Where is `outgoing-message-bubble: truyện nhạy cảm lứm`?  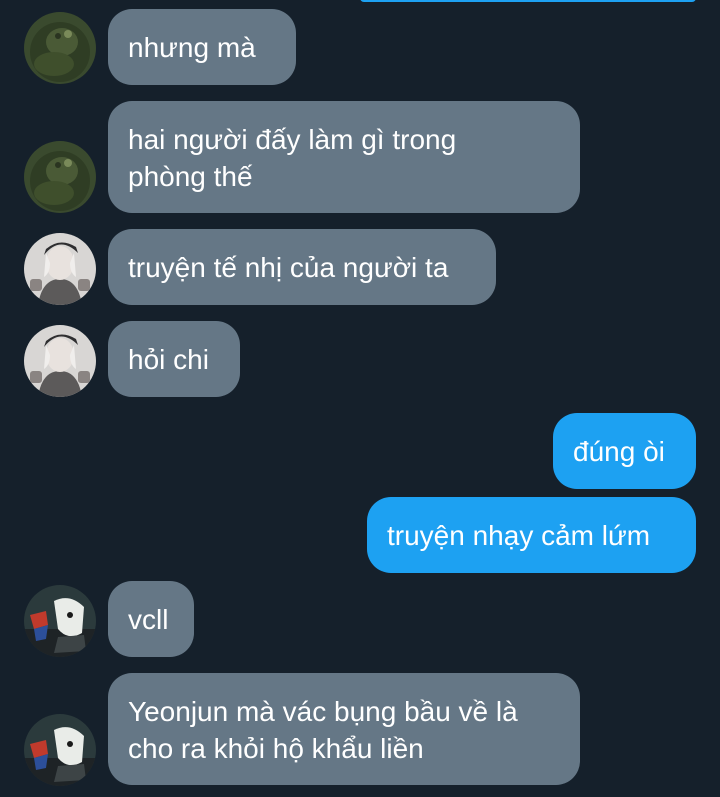
outgoing-message-bubble: truyện nhạy cảm lứm is located at coordinates (531, 535).